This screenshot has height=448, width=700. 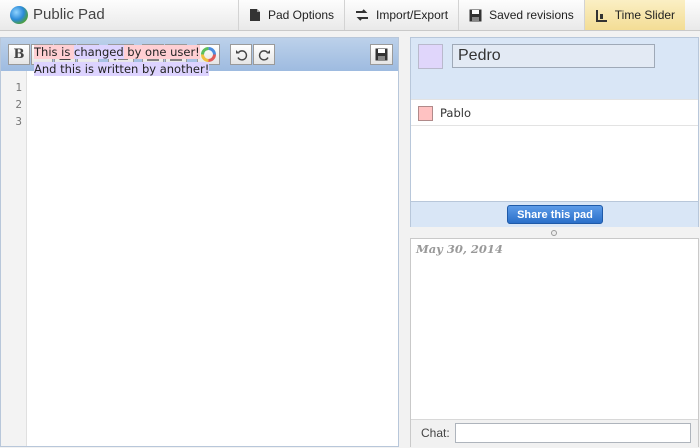 What do you see at coordinates (54, 52) in the screenshot?
I see `author-segment-pablo: This is` at bounding box center [54, 52].